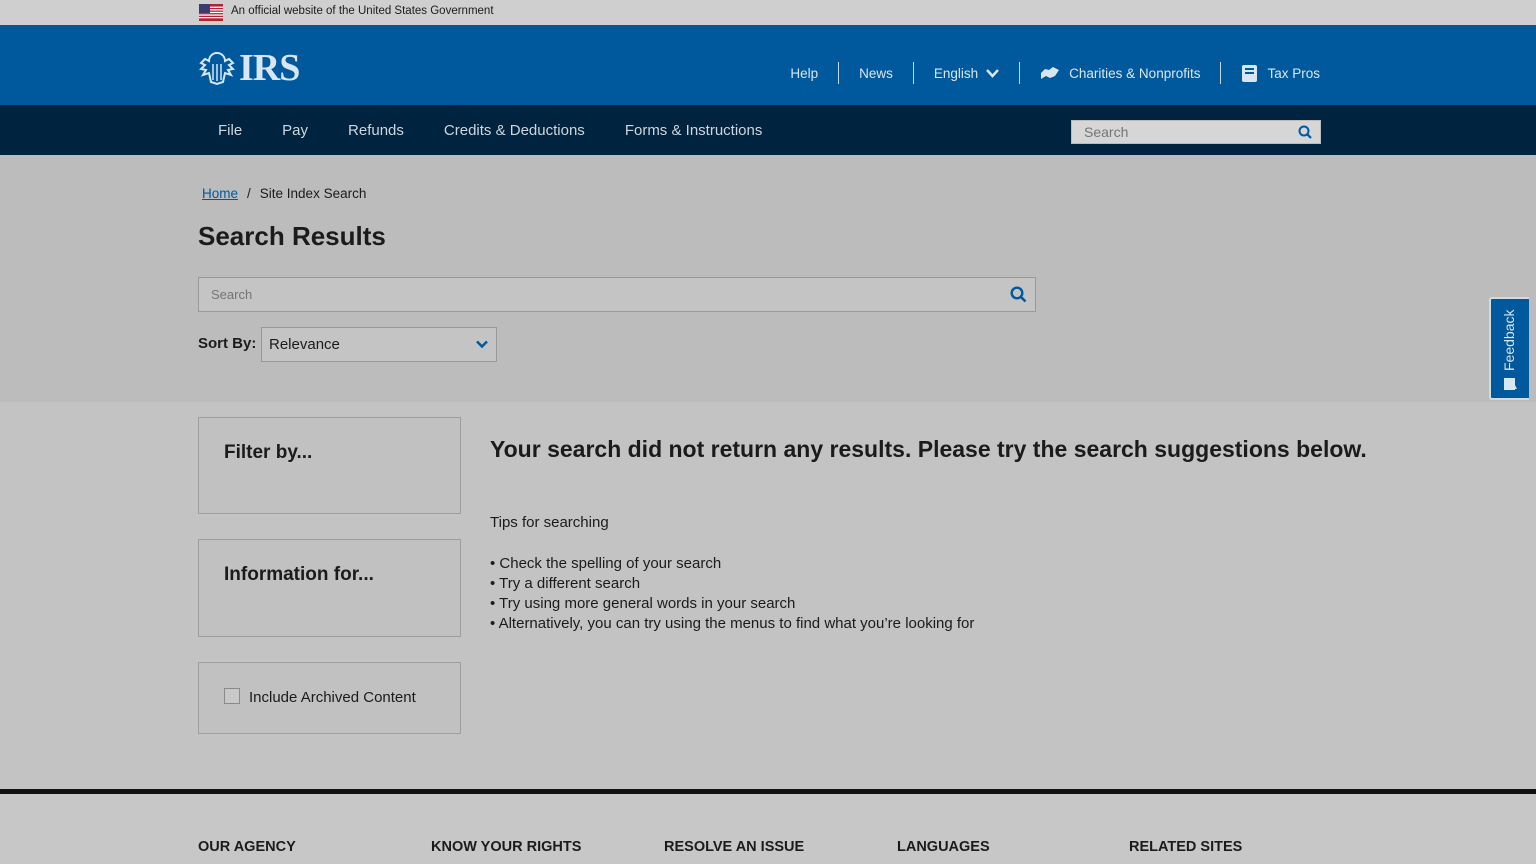 The image size is (1536, 864). What do you see at coordinates (379, 344) in the screenshot?
I see `sort-select: Relevance` at bounding box center [379, 344].